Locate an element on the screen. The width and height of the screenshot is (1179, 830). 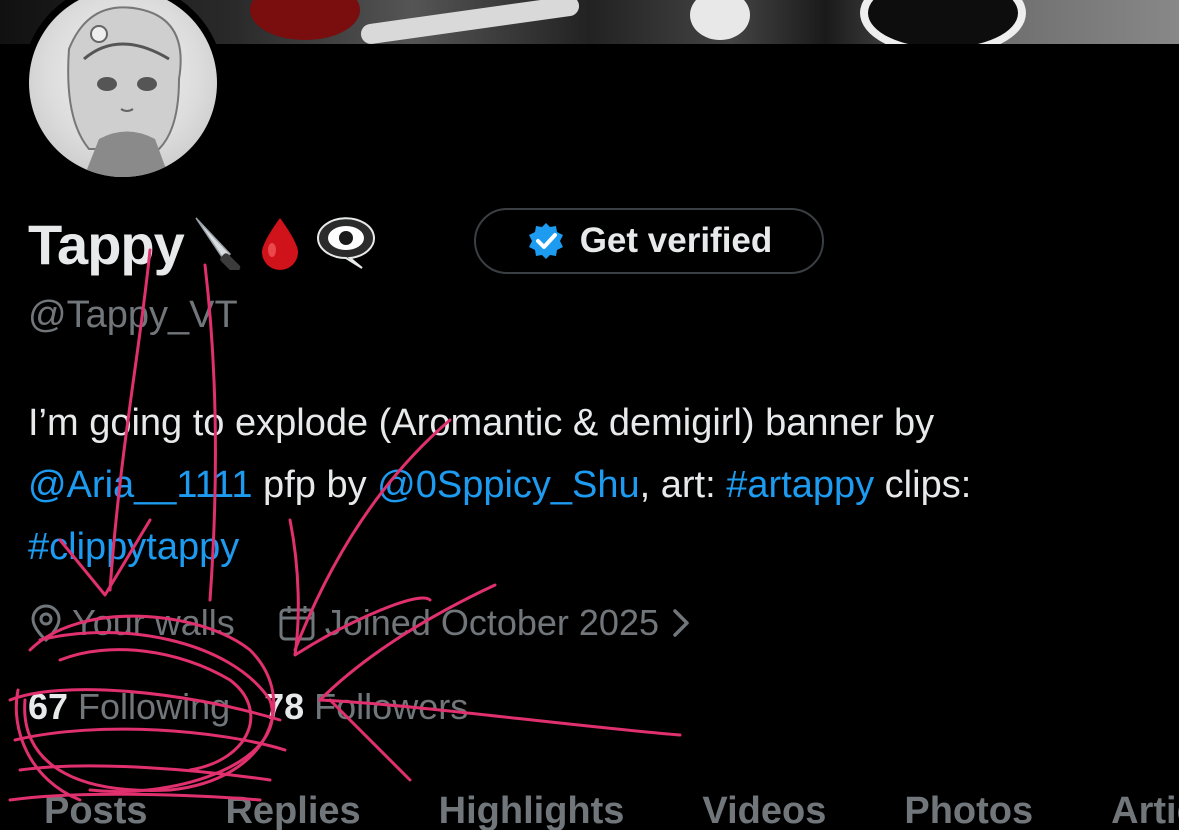
display-name-row: Tappy is located at coordinates (204, 244).